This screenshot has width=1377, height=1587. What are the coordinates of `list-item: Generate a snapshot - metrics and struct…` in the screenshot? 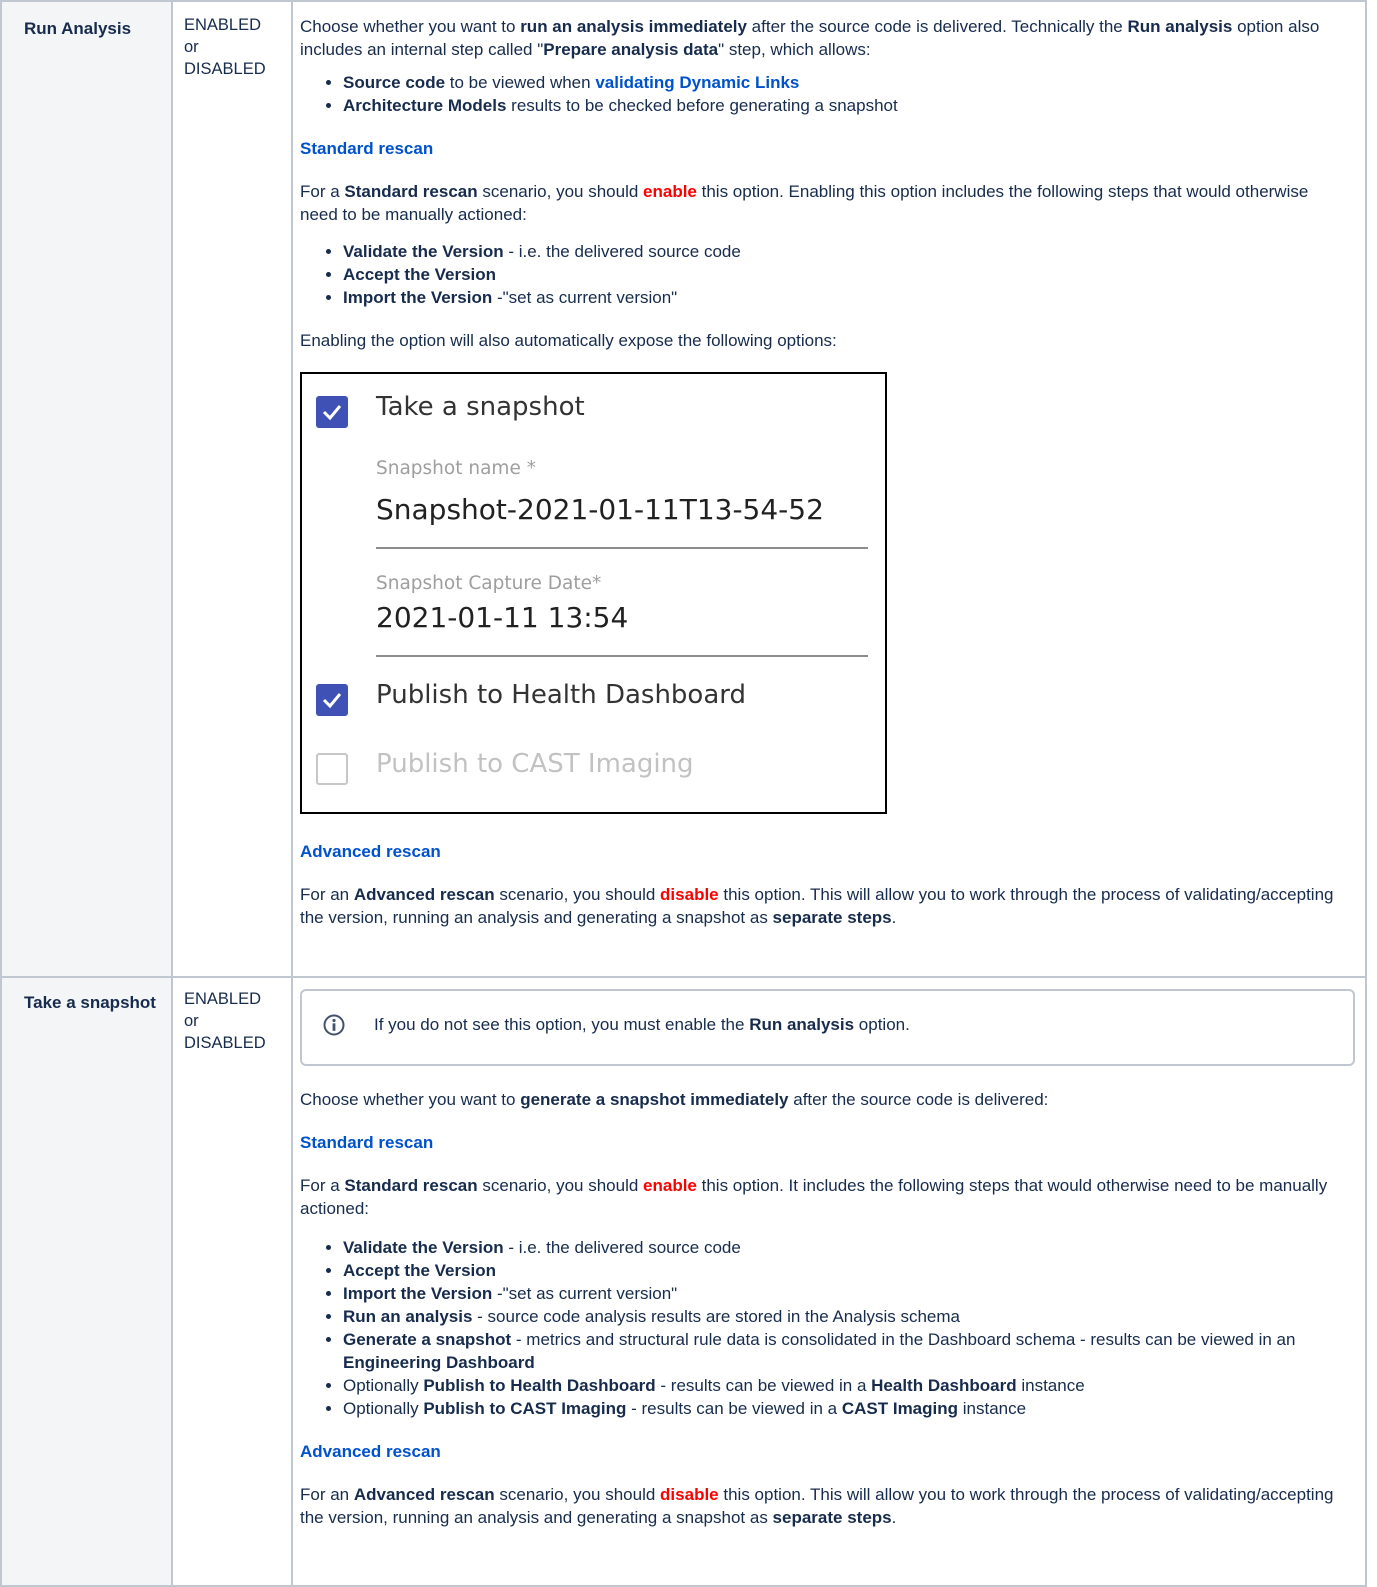 It's located at (849, 1351).